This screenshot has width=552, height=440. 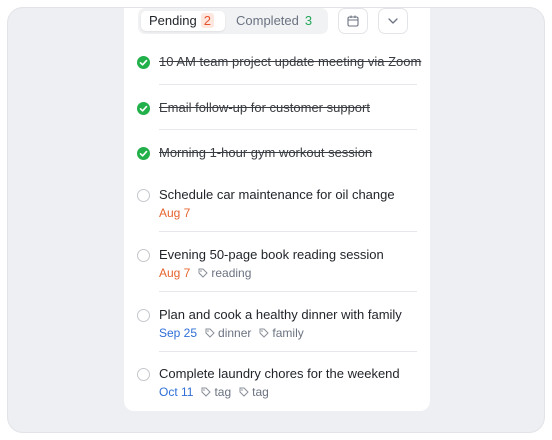 I want to click on task-meta: Aug 7 reading, so click(x=205, y=273).